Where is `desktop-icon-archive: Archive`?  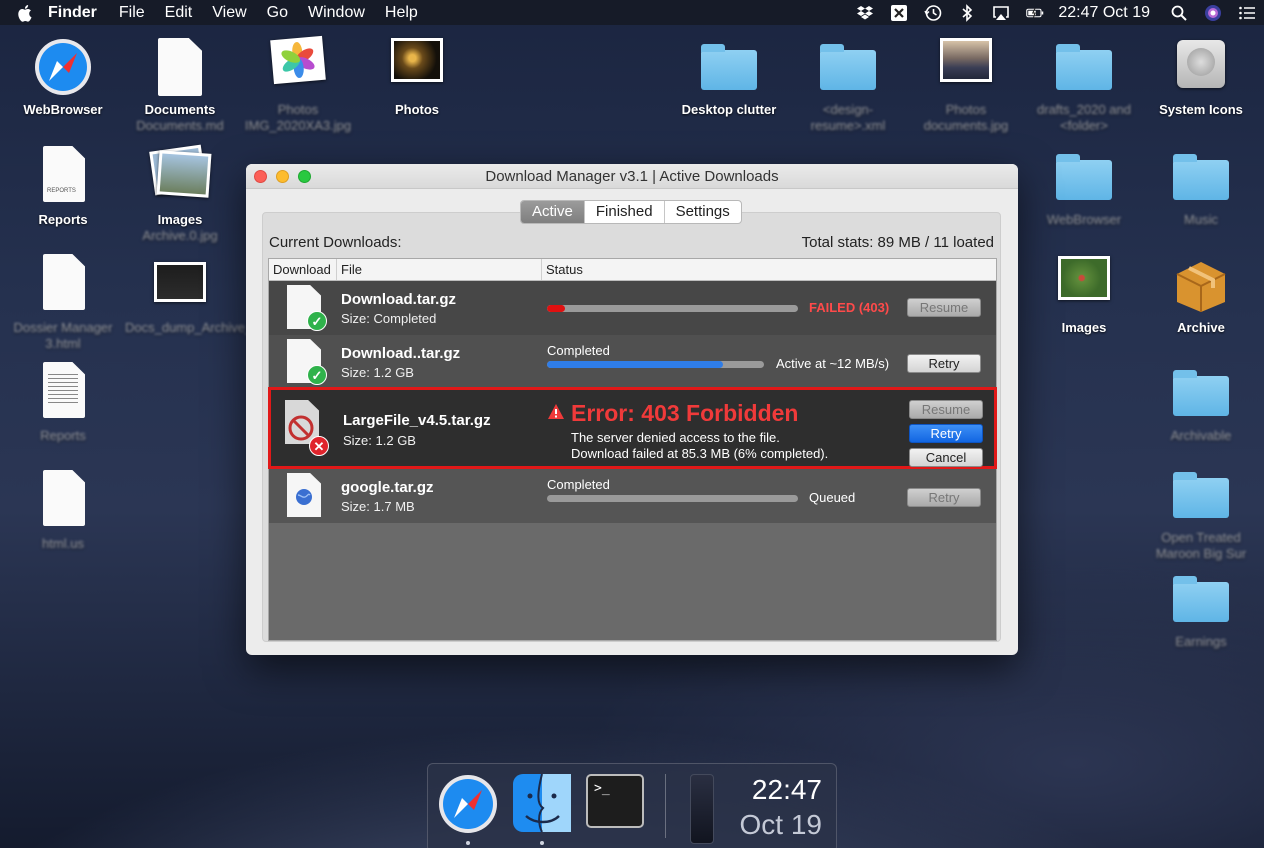 desktop-icon-archive: Archive is located at coordinates (1201, 295).